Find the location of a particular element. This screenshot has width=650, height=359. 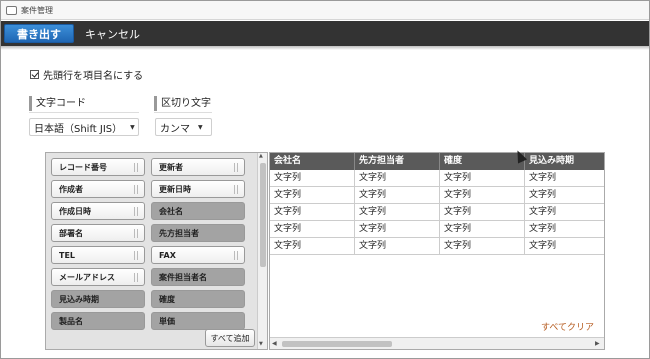

column-header: 先方担当者 is located at coordinates (397, 161).